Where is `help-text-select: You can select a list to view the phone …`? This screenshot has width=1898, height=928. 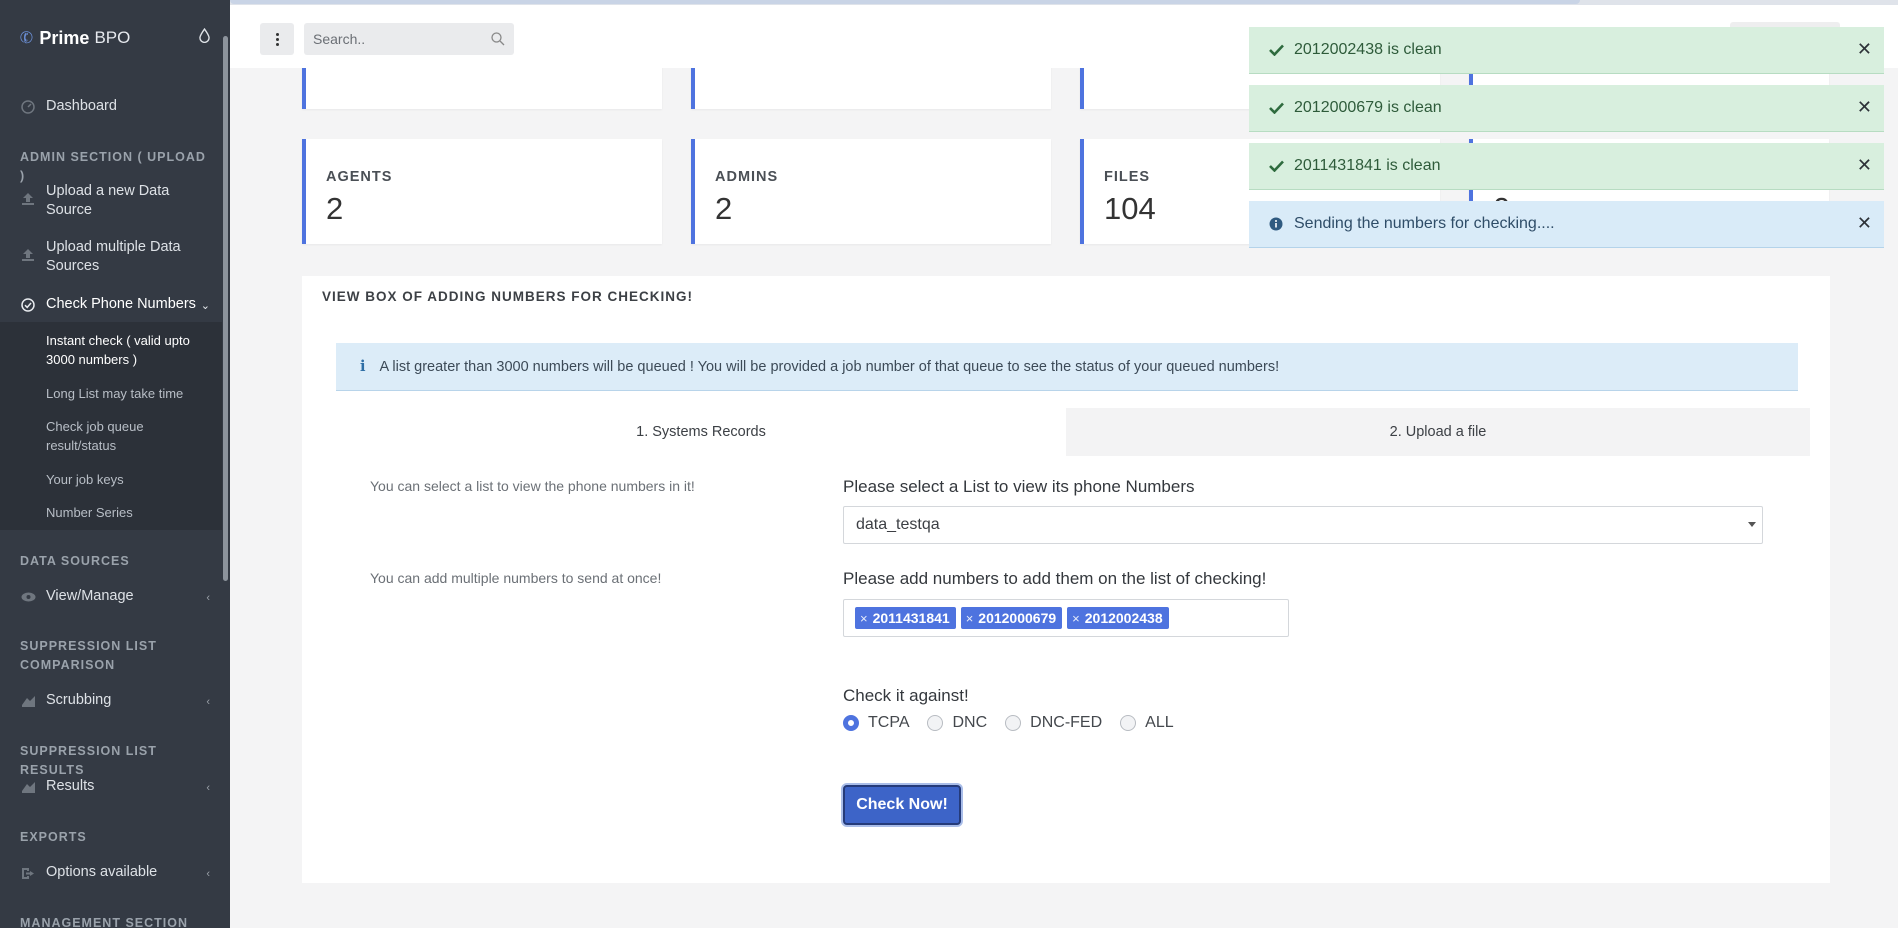
help-text-select: You can select a list to view the phone … is located at coordinates (532, 486).